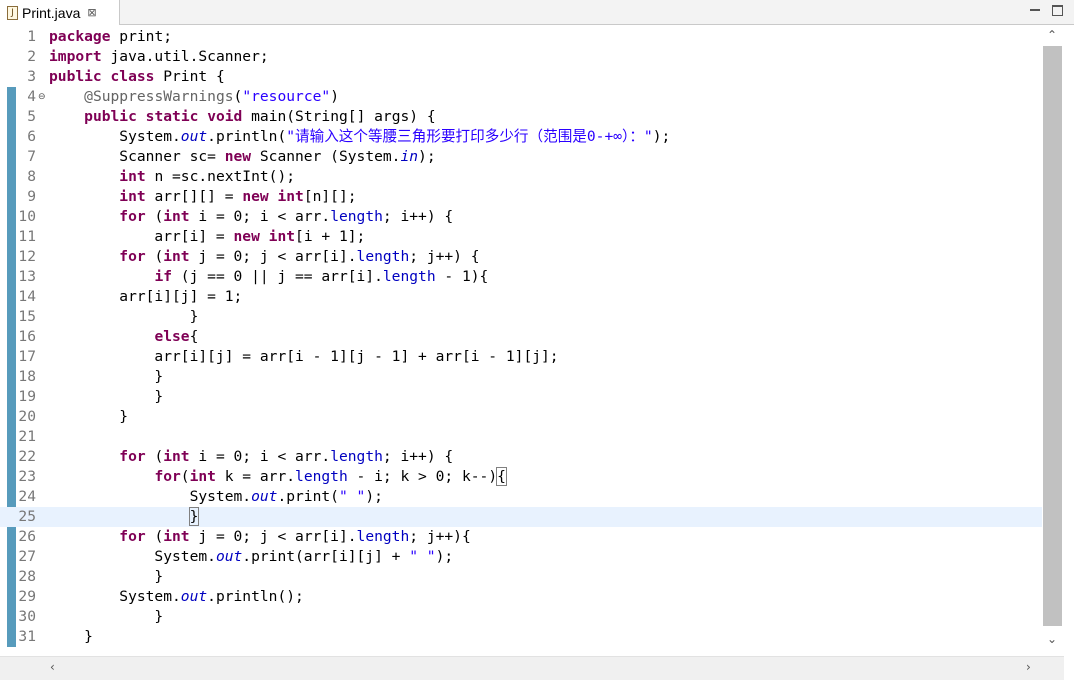 The height and width of the screenshot is (680, 1074). What do you see at coordinates (521, 297) in the screenshot?
I see `code-line: 14 arr[i][j] = 1;` at bounding box center [521, 297].